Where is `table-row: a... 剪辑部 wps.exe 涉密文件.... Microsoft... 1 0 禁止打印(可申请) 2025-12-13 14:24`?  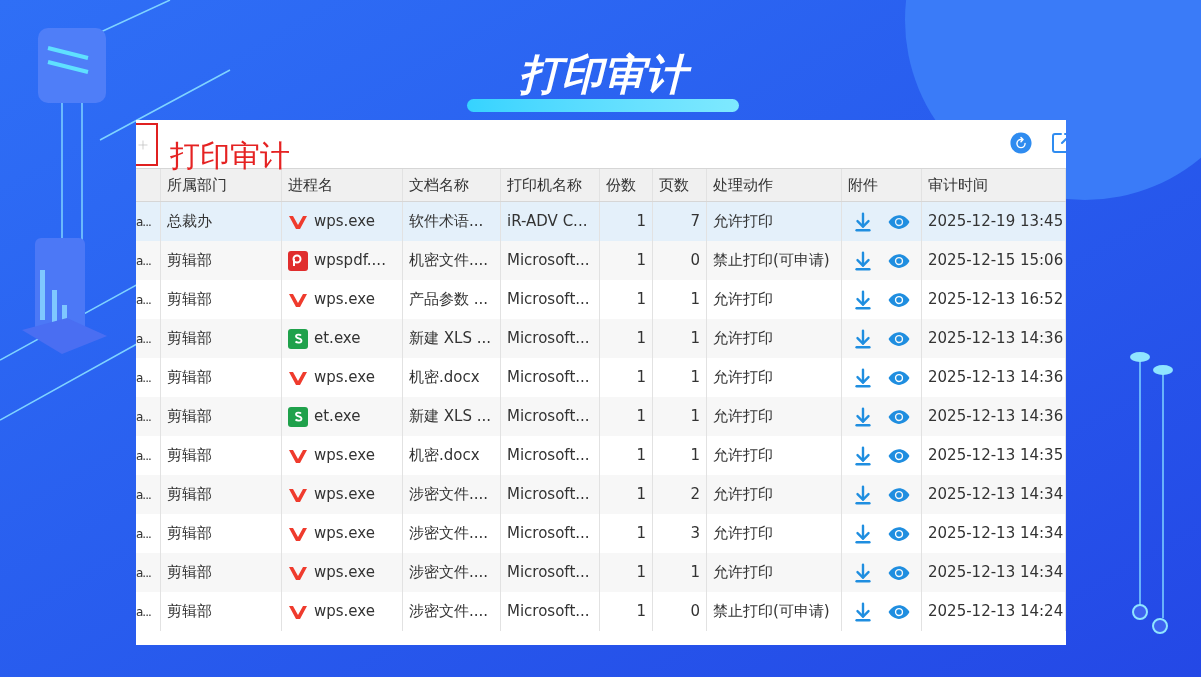 table-row: a... 剪辑部 wps.exe 涉密文件.... Microsoft... 1 0 禁止打印(可申请) 2025-12-13 14:24 is located at coordinates (601, 611).